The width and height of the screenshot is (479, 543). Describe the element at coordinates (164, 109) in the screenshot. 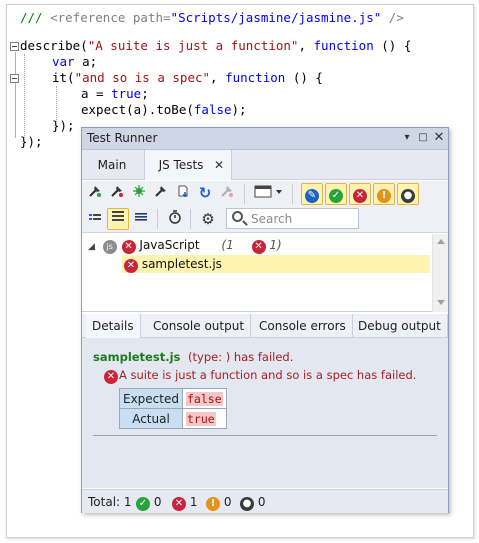

I see `code-line-expect: expect(a).toBe(false);` at that location.